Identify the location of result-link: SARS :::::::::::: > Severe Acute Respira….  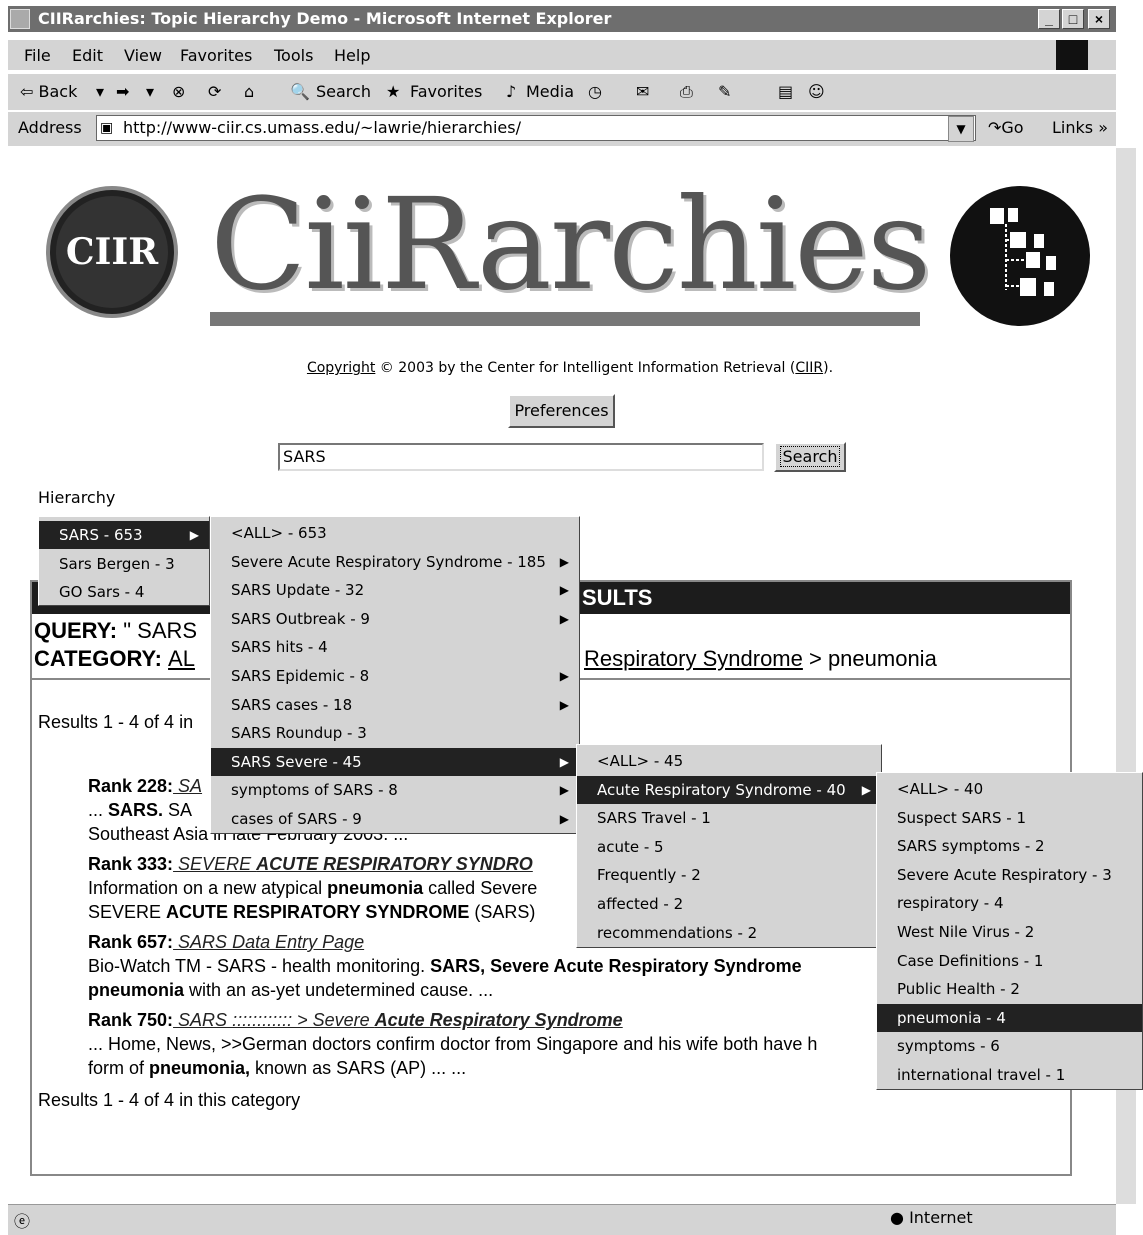
(398, 1020).